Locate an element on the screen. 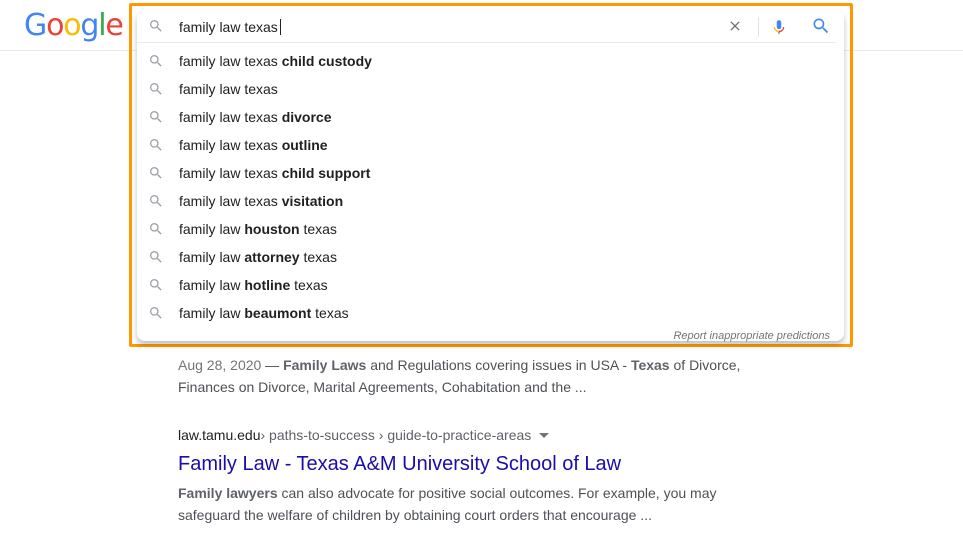 This screenshot has width=963, height=541. search-box is located at coordinates (490, 26).